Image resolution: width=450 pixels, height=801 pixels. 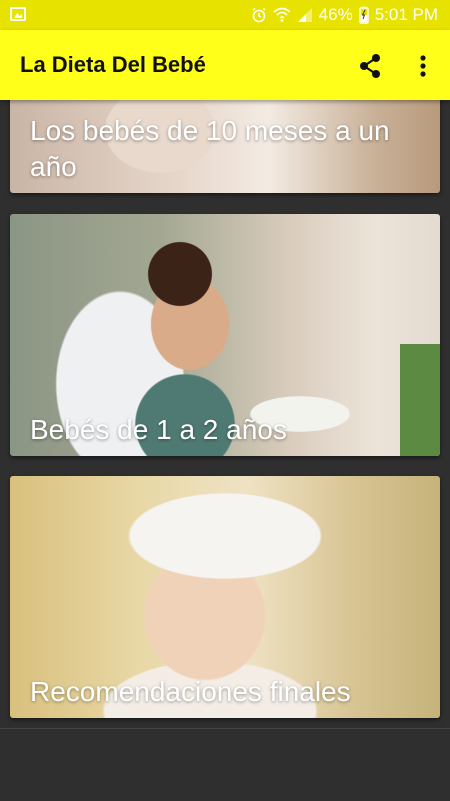 What do you see at coordinates (259, 15) in the screenshot?
I see `alarm-icon` at bounding box center [259, 15].